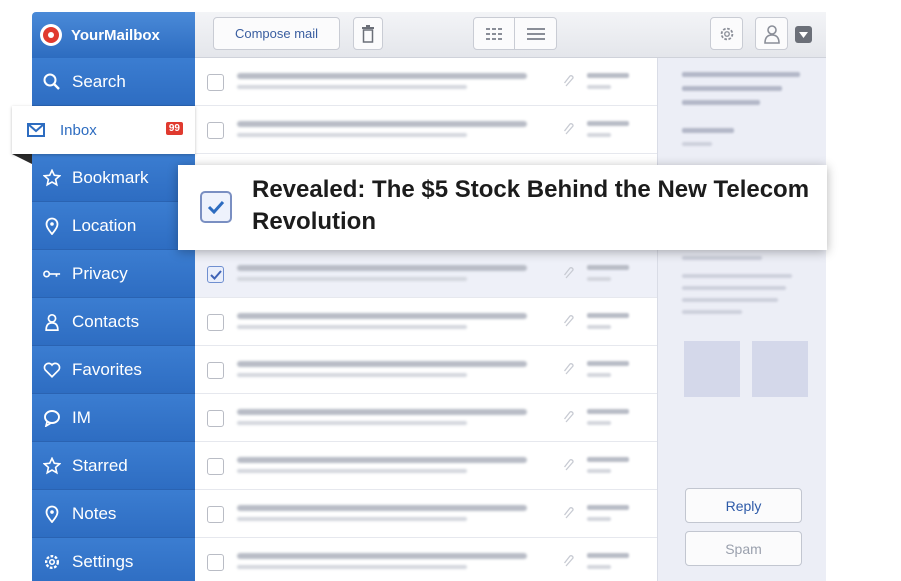 The height and width of the screenshot is (581, 901). What do you see at coordinates (113, 322) in the screenshot?
I see `sidebar-item-contacts: Contacts` at bounding box center [113, 322].